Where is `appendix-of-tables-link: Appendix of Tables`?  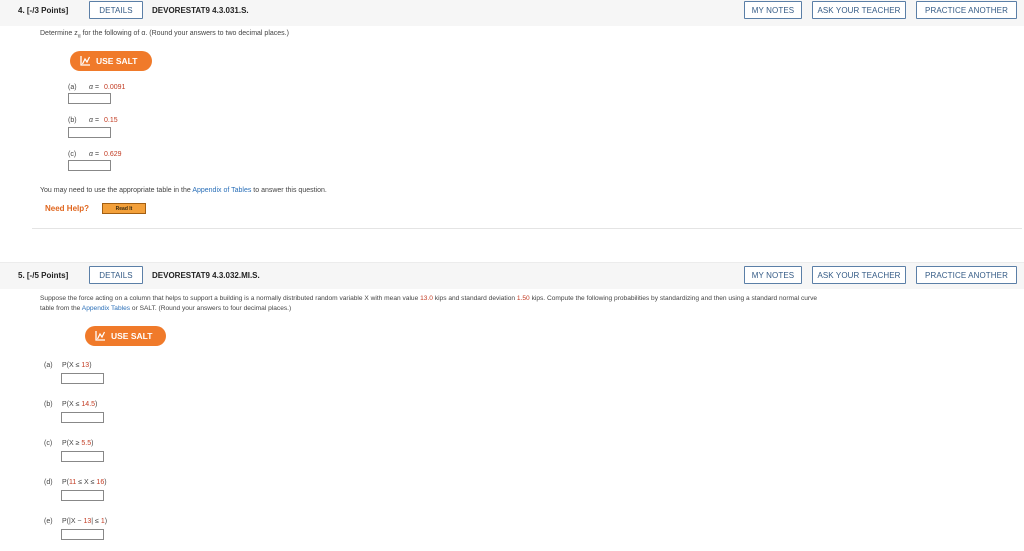
appendix-of-tables-link: Appendix of Tables is located at coordinates (221, 190).